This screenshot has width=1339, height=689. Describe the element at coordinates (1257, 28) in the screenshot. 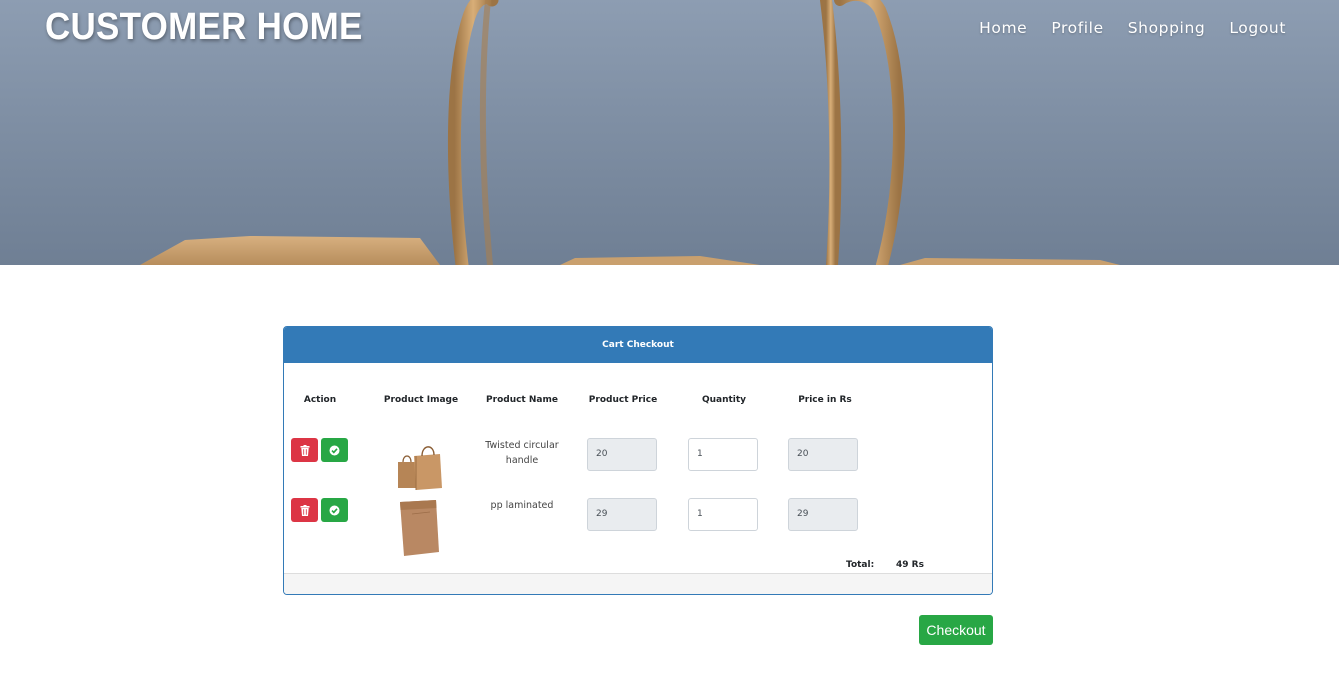

I see `nav-logout: Logout` at that location.